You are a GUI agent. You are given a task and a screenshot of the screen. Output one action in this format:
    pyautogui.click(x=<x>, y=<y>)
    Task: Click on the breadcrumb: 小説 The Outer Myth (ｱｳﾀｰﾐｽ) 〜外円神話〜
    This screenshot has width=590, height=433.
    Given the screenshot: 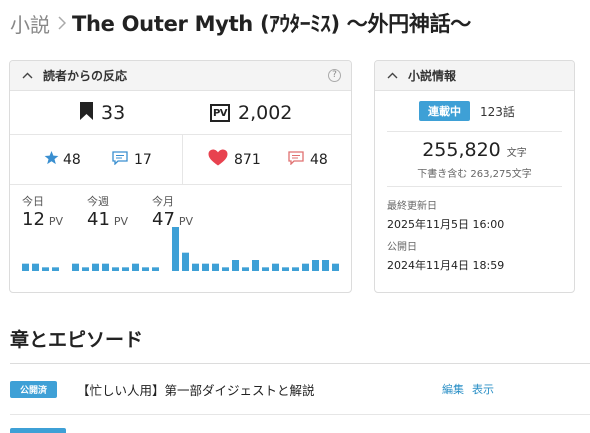 What is the action you would take?
    pyautogui.click(x=240, y=23)
    